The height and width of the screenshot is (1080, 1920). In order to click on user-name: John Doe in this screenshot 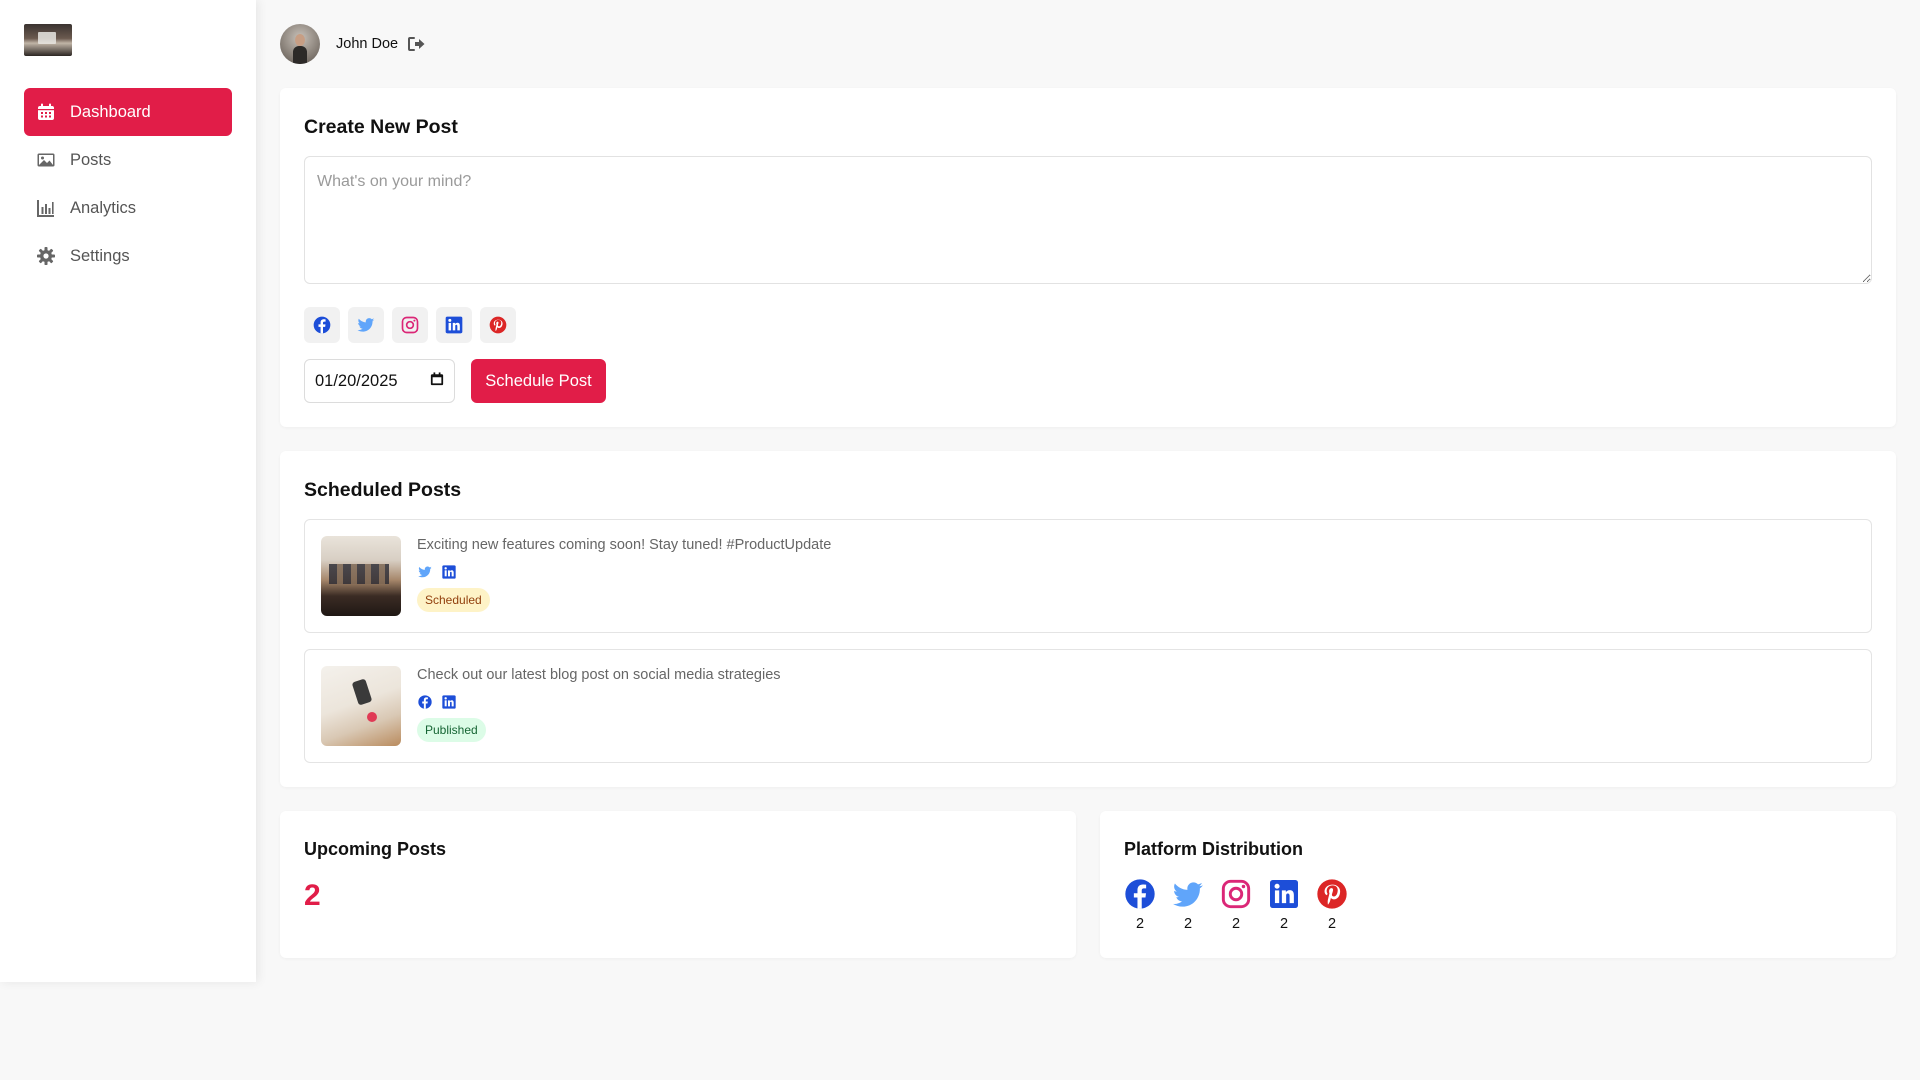, I will do `click(367, 44)`.